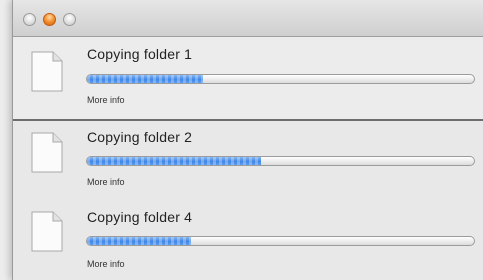 Image resolution: width=483 pixels, height=280 pixels. Describe the element at coordinates (69, 19) in the screenshot. I see `zoom-button` at that location.